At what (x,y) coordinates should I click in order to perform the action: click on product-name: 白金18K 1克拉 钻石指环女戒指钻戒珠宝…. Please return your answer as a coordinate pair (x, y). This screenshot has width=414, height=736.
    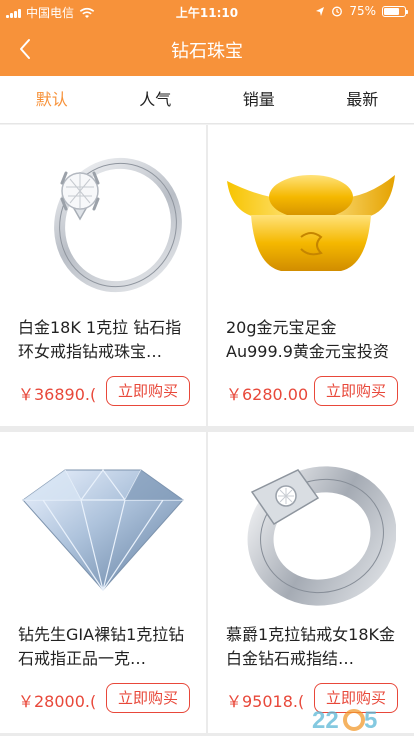
    Looking at the image, I should click on (100, 339).